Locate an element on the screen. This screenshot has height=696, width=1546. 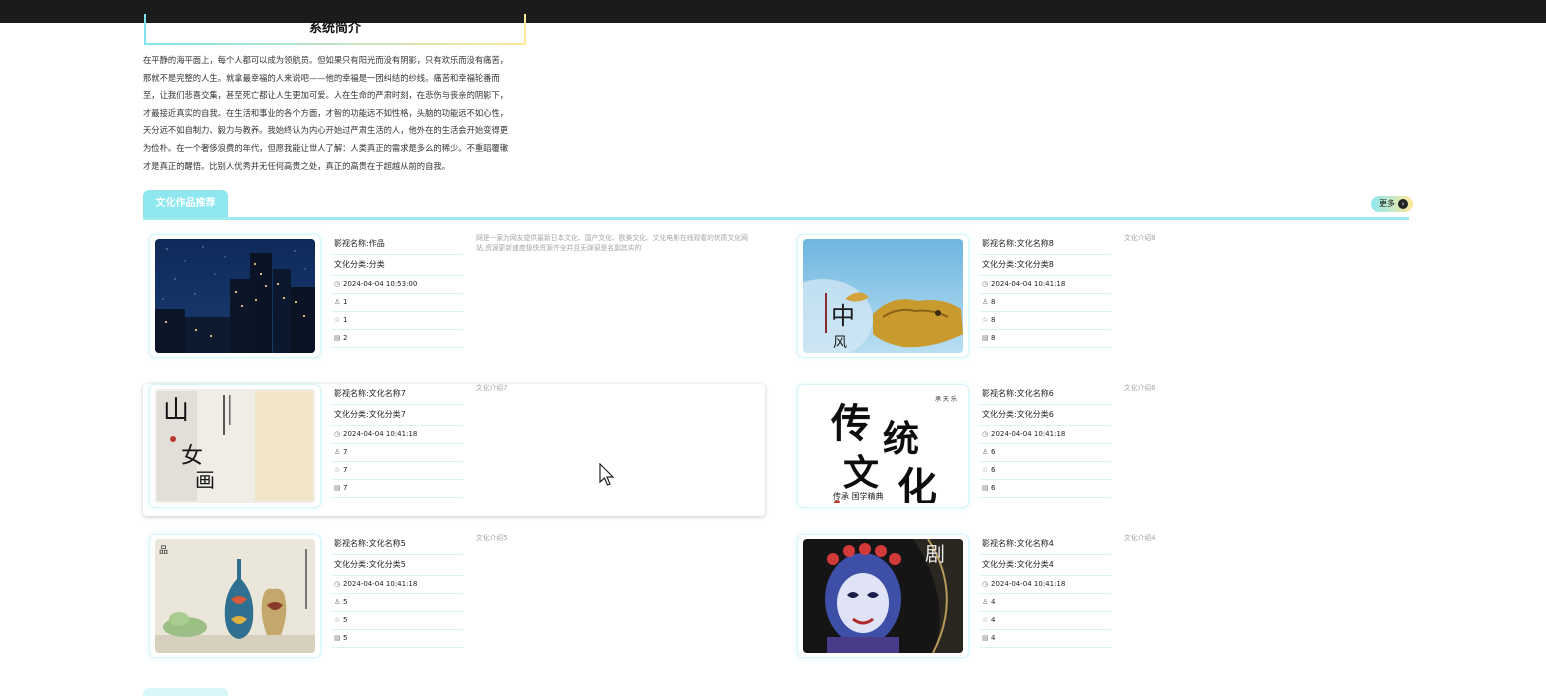
card-category: 文化分类:文化分类4 is located at coordinates (1045, 565).